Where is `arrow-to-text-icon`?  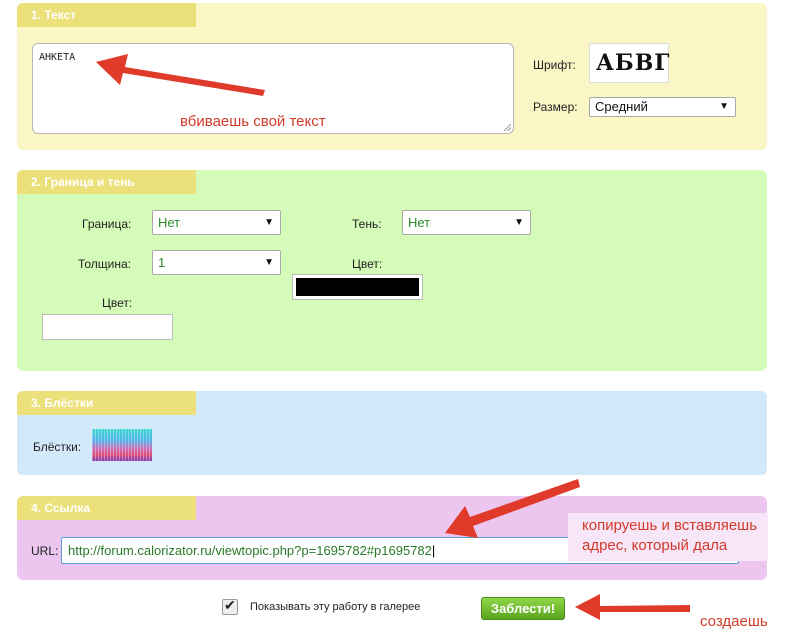 arrow-to-text-icon is located at coordinates (180, 75).